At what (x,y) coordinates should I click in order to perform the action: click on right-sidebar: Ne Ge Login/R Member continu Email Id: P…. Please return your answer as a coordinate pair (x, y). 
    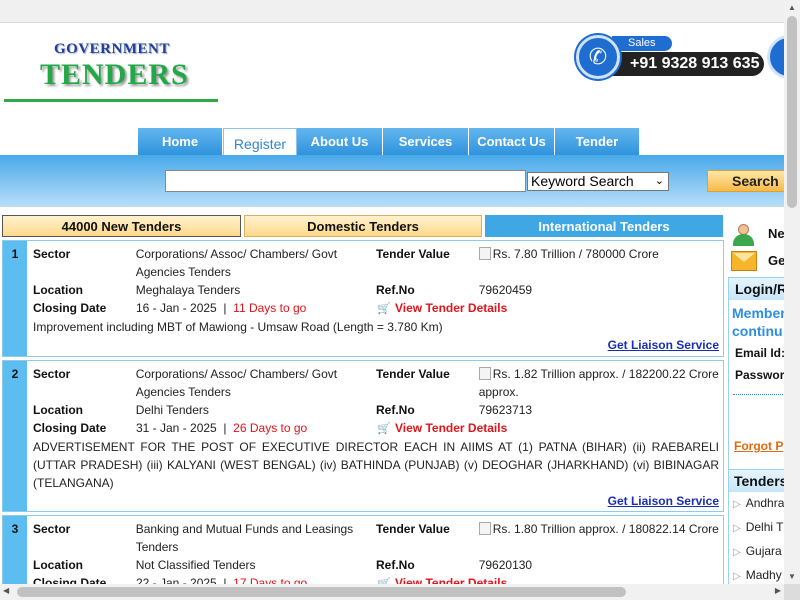
    Looking at the image, I should click on (756, 399).